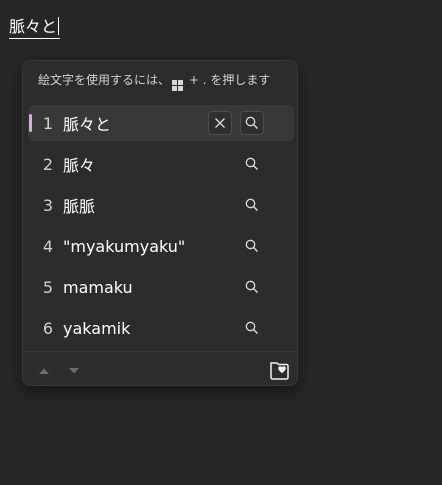 The width and height of the screenshot is (442, 485). Describe the element at coordinates (97, 328) in the screenshot. I see `candidate-text: yakamik` at that location.